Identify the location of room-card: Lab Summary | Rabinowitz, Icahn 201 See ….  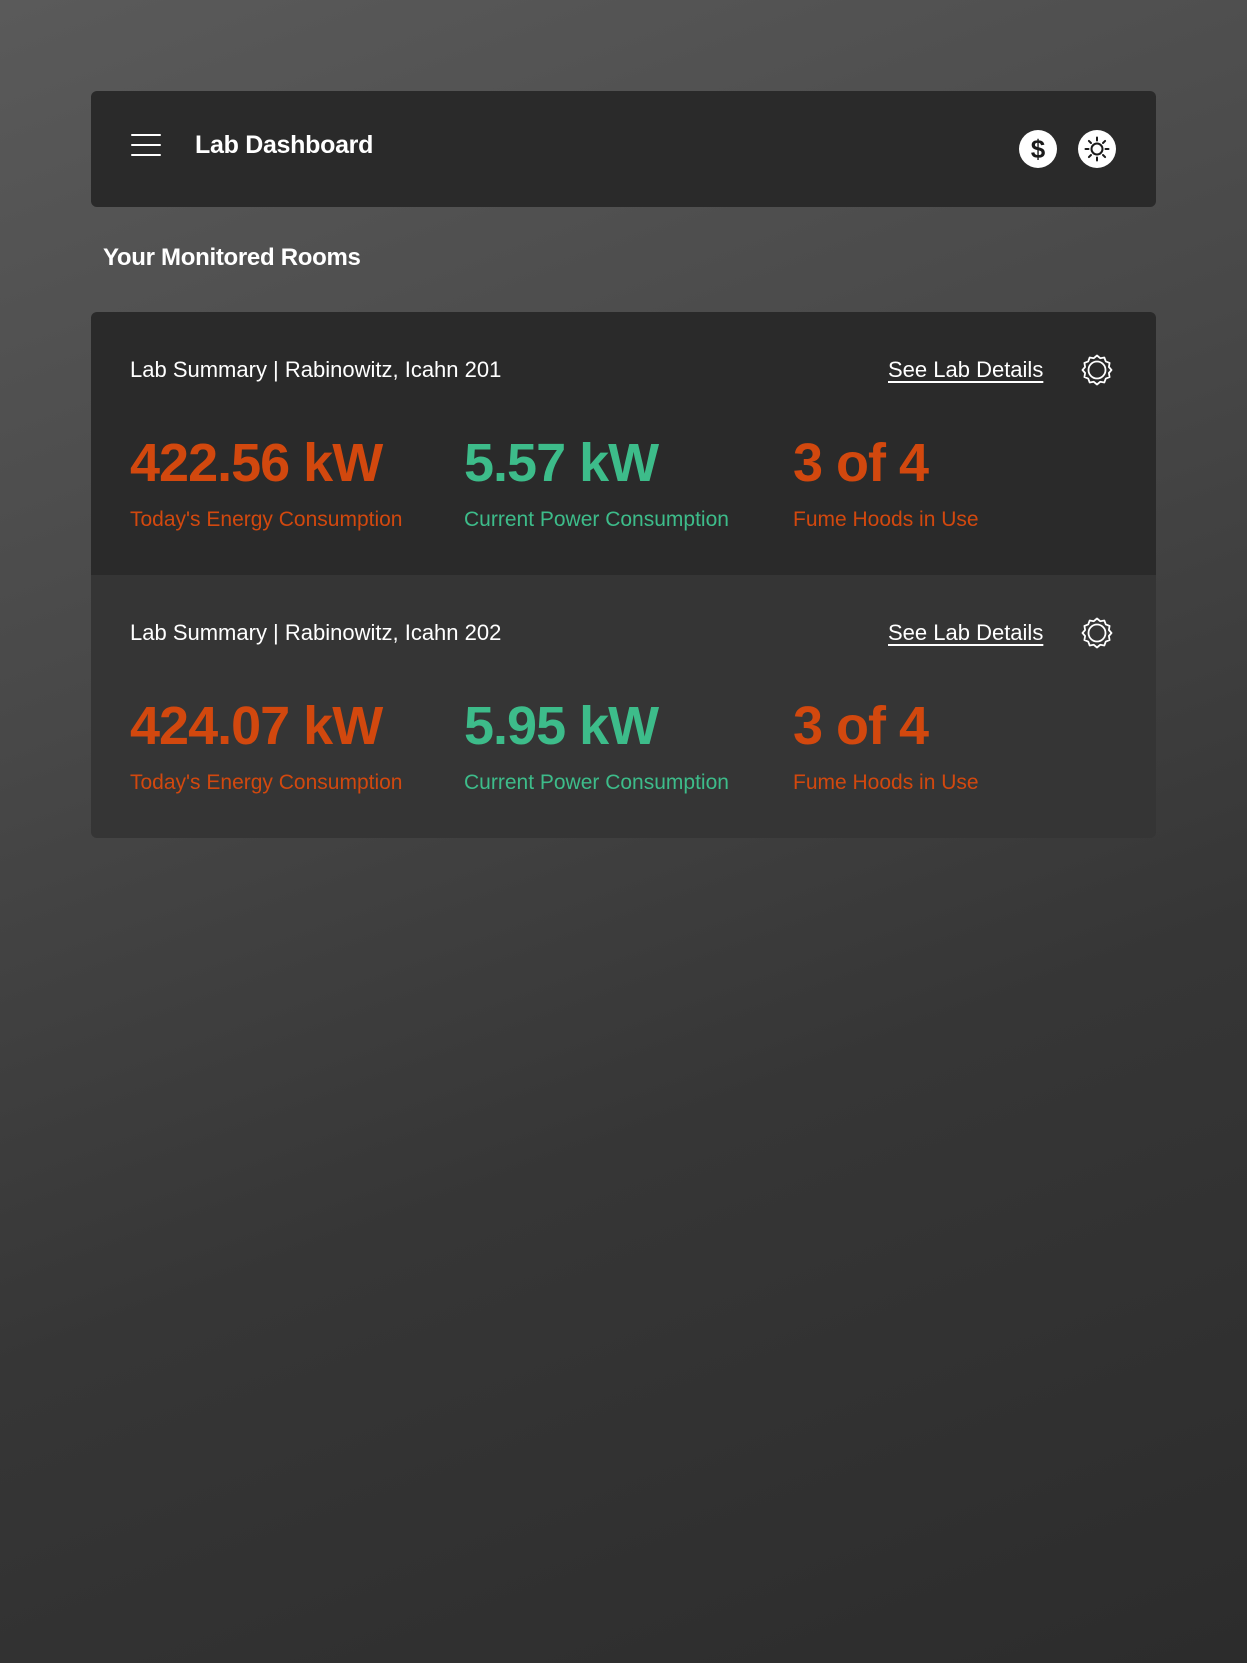
(623, 443).